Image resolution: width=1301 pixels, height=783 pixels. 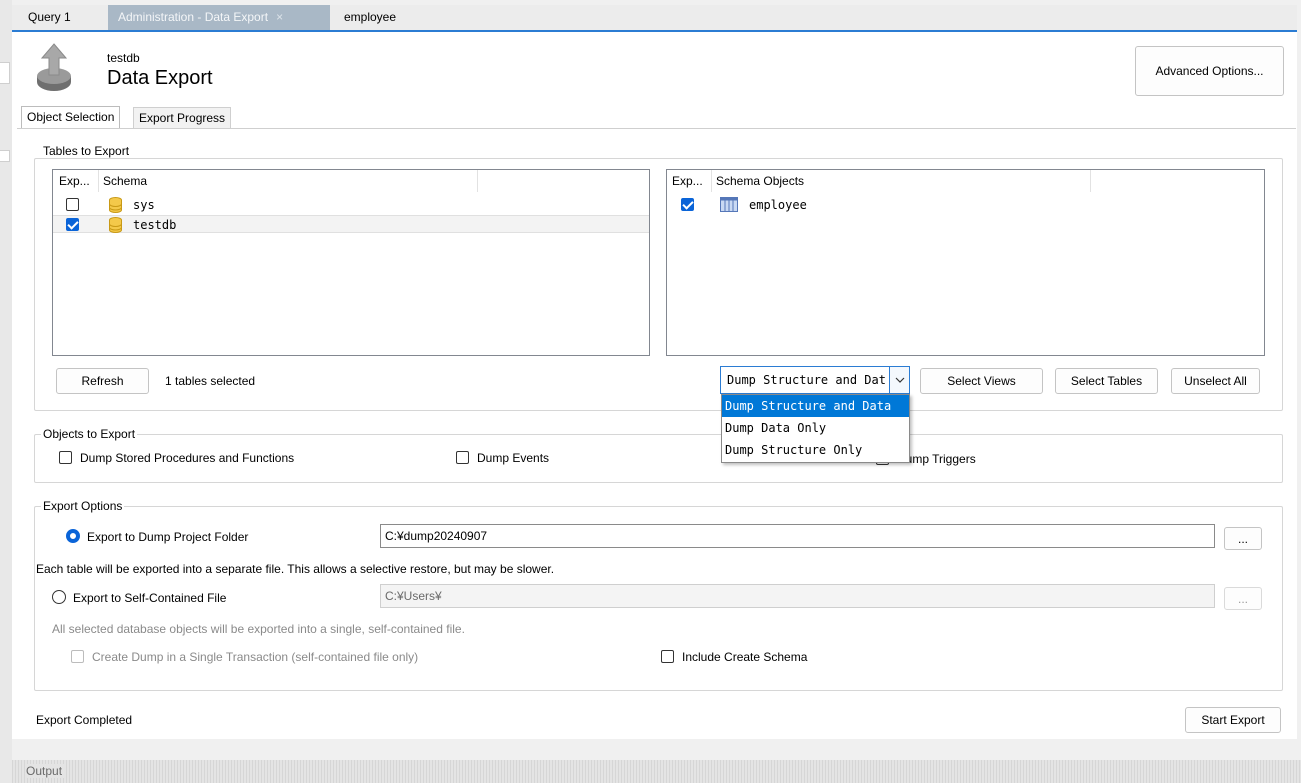 I want to click on dump-events-checkbox, so click(x=462, y=457).